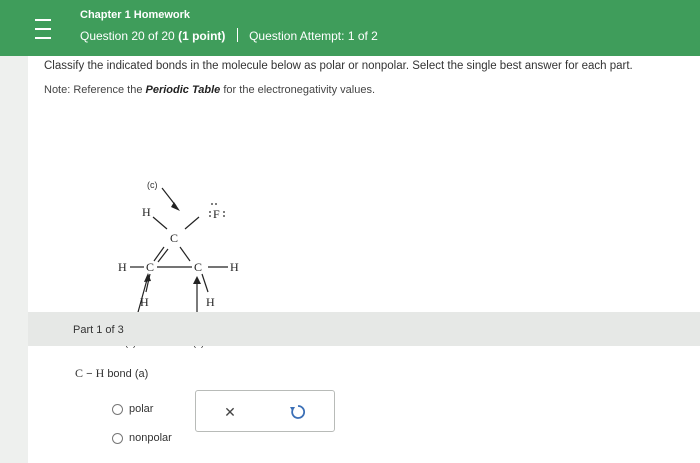  What do you see at coordinates (183, 90) in the screenshot?
I see `periodic-table-link: Periodic Table` at bounding box center [183, 90].